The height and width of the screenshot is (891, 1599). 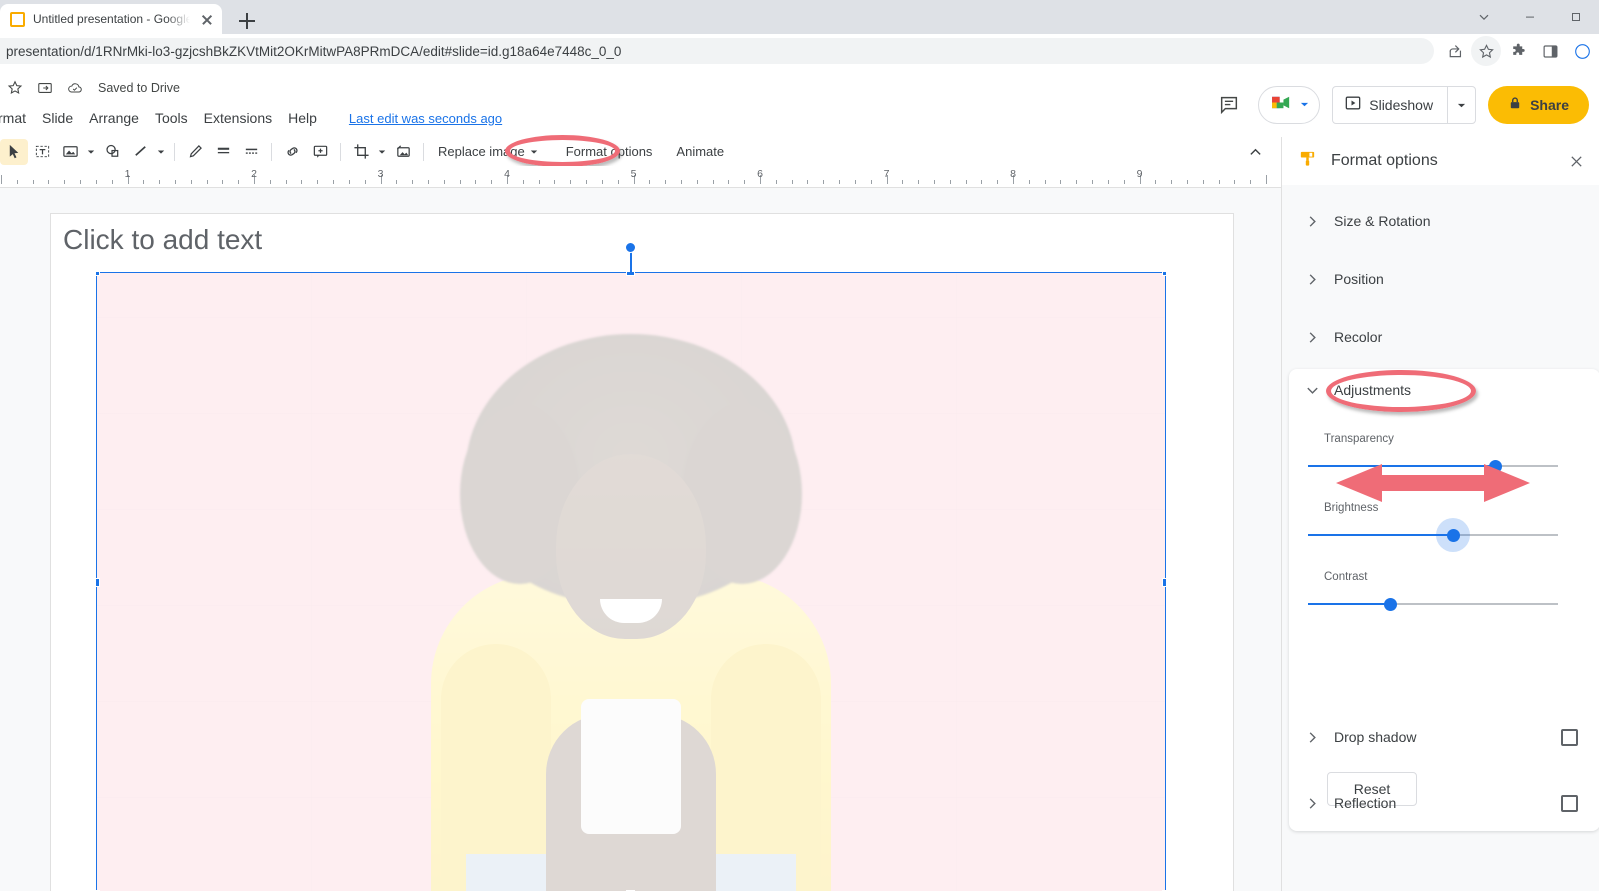 What do you see at coordinates (42, 152) in the screenshot?
I see `textbox-tool` at bounding box center [42, 152].